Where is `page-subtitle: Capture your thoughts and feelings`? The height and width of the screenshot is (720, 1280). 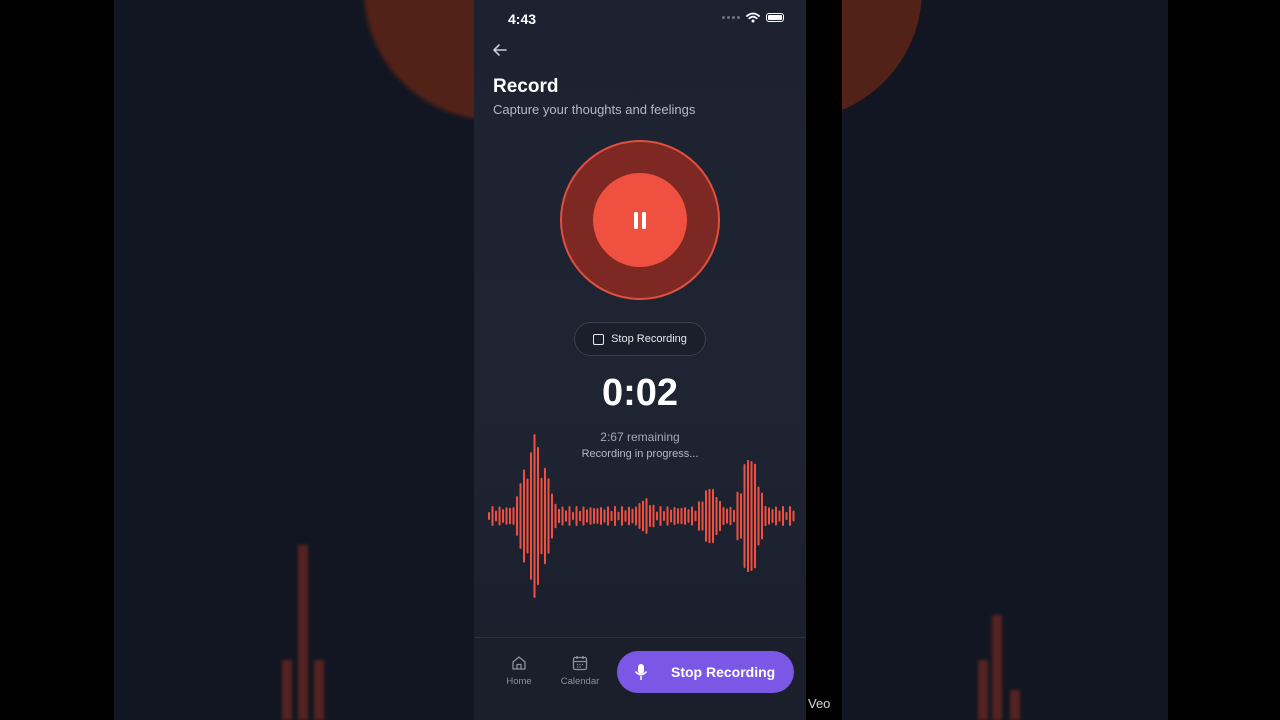
page-subtitle: Capture your thoughts and feelings is located at coordinates (594, 109).